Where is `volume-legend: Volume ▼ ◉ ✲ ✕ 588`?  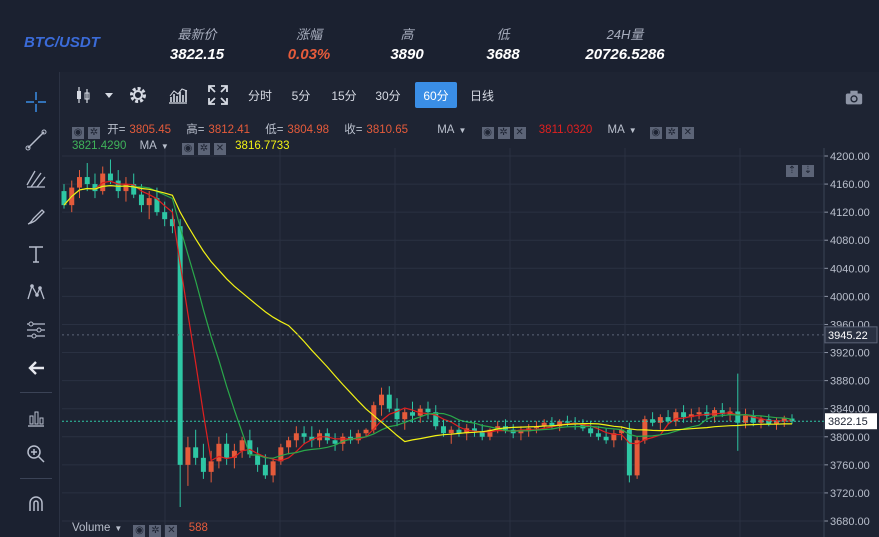
volume-legend: Volume ▼ ◉ ✲ ✕ 588 is located at coordinates (142, 529).